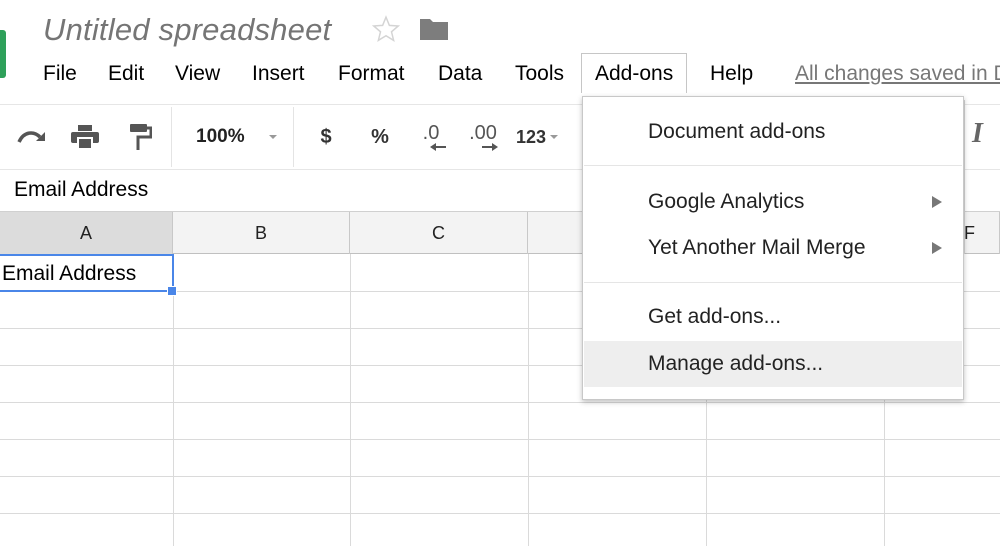  I want to click on star-icon, so click(386, 29).